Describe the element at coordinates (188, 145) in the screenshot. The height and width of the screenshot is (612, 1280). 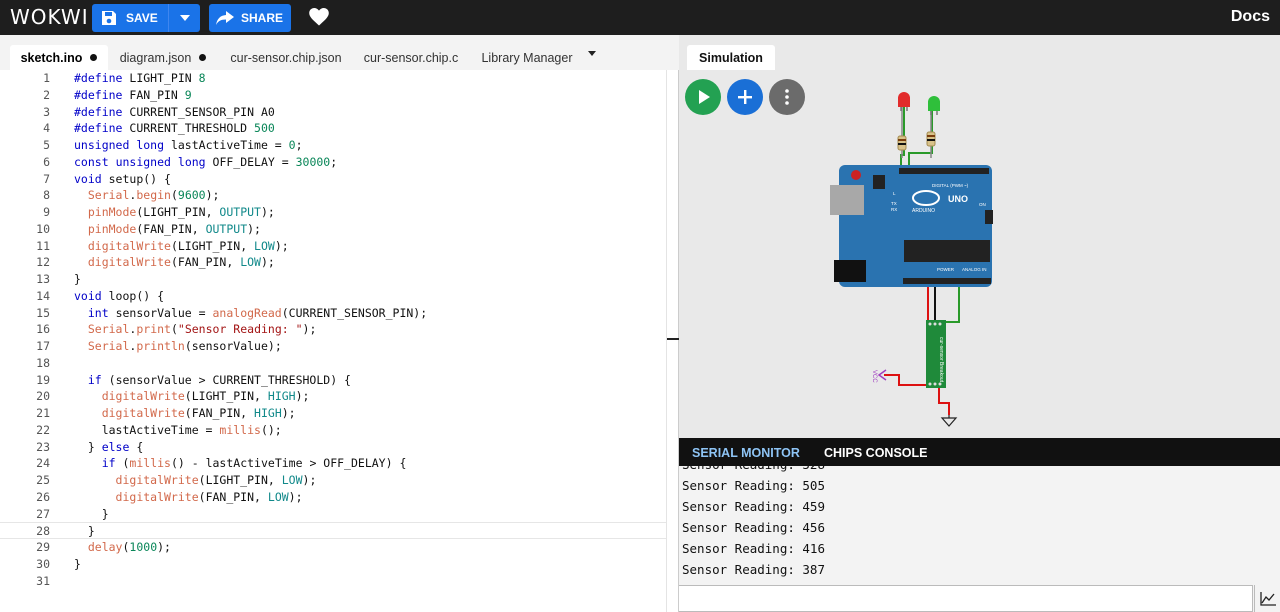
I see `code-text: unsigned long lastActiveTime = 0;` at that location.